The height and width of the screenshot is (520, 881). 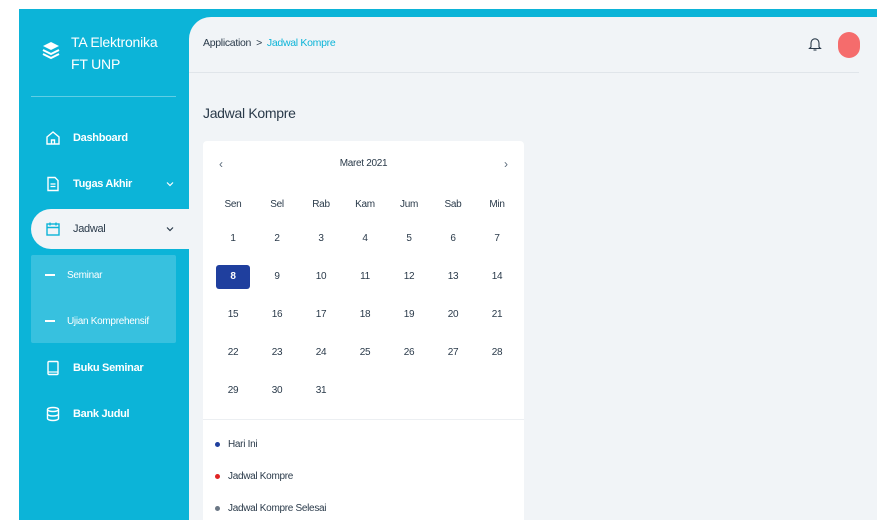 I want to click on brand: TA Elektronika FT UNP, so click(x=99, y=53).